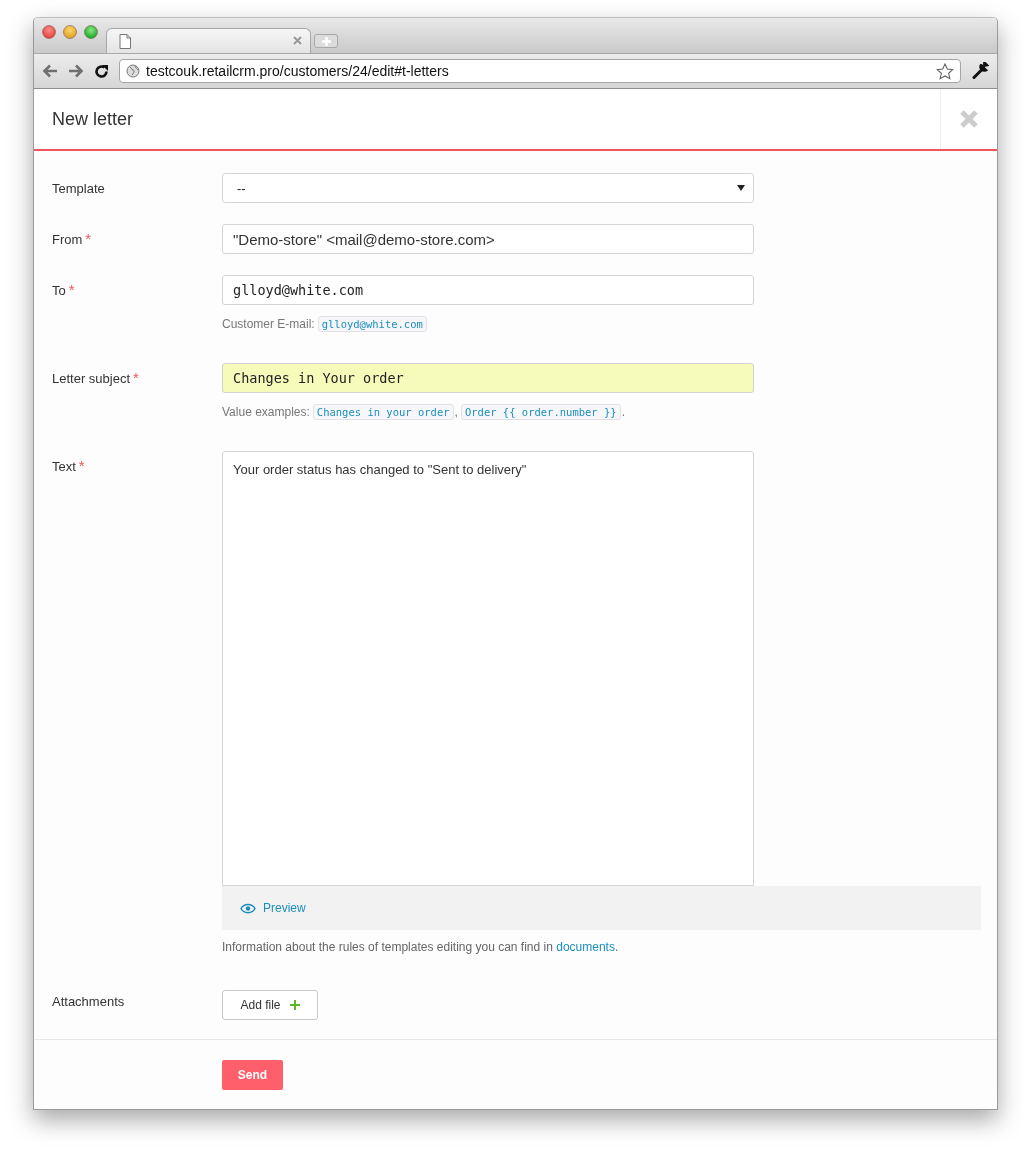 Image resolution: width=1031 pixels, height=1158 pixels. What do you see at coordinates (585, 947) in the screenshot?
I see `documents-link: documents` at bounding box center [585, 947].